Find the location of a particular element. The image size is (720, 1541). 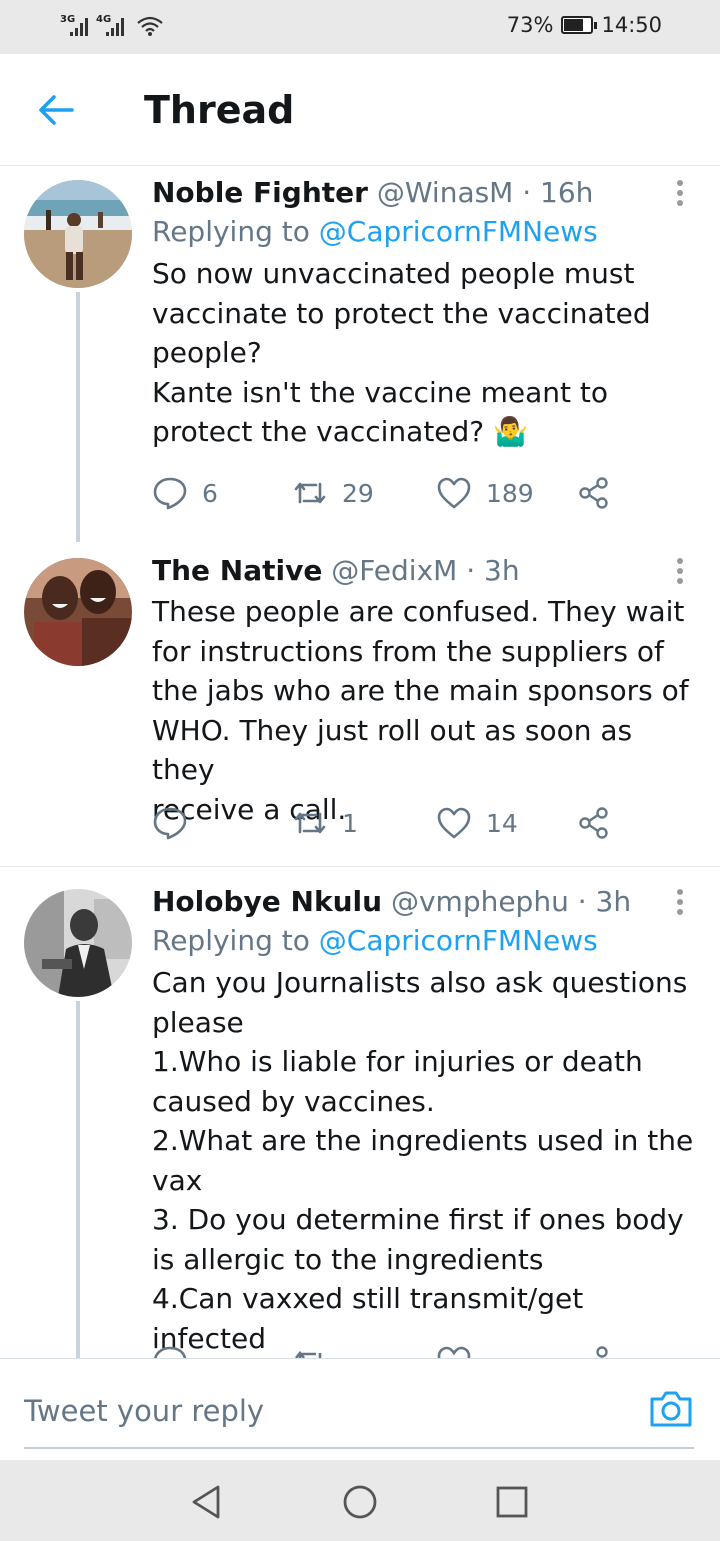

avatar-beach-image is located at coordinates (78, 234).